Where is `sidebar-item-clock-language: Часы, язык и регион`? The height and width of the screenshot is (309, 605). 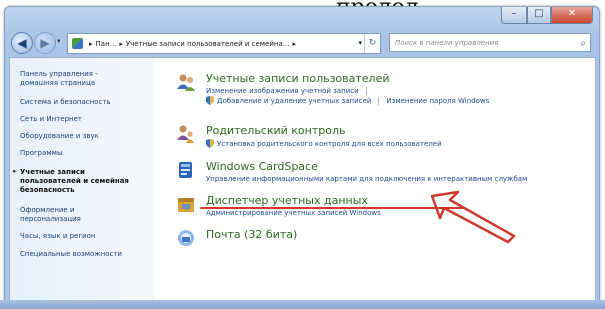 sidebar-item-clock-language: Часы, язык и регион is located at coordinates (86, 236).